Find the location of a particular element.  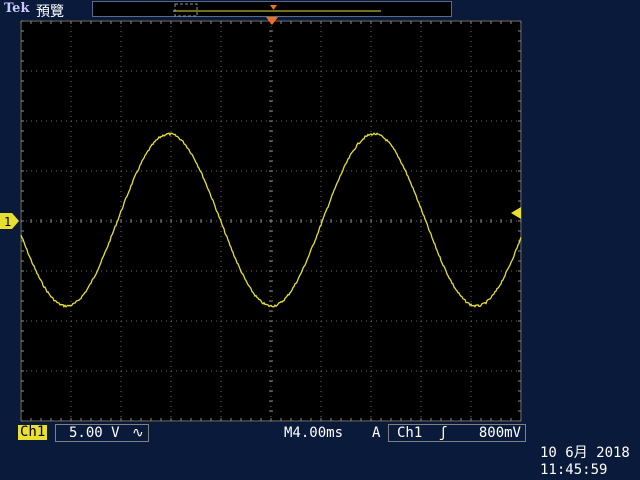

record-view-graphic is located at coordinates (277, 10).